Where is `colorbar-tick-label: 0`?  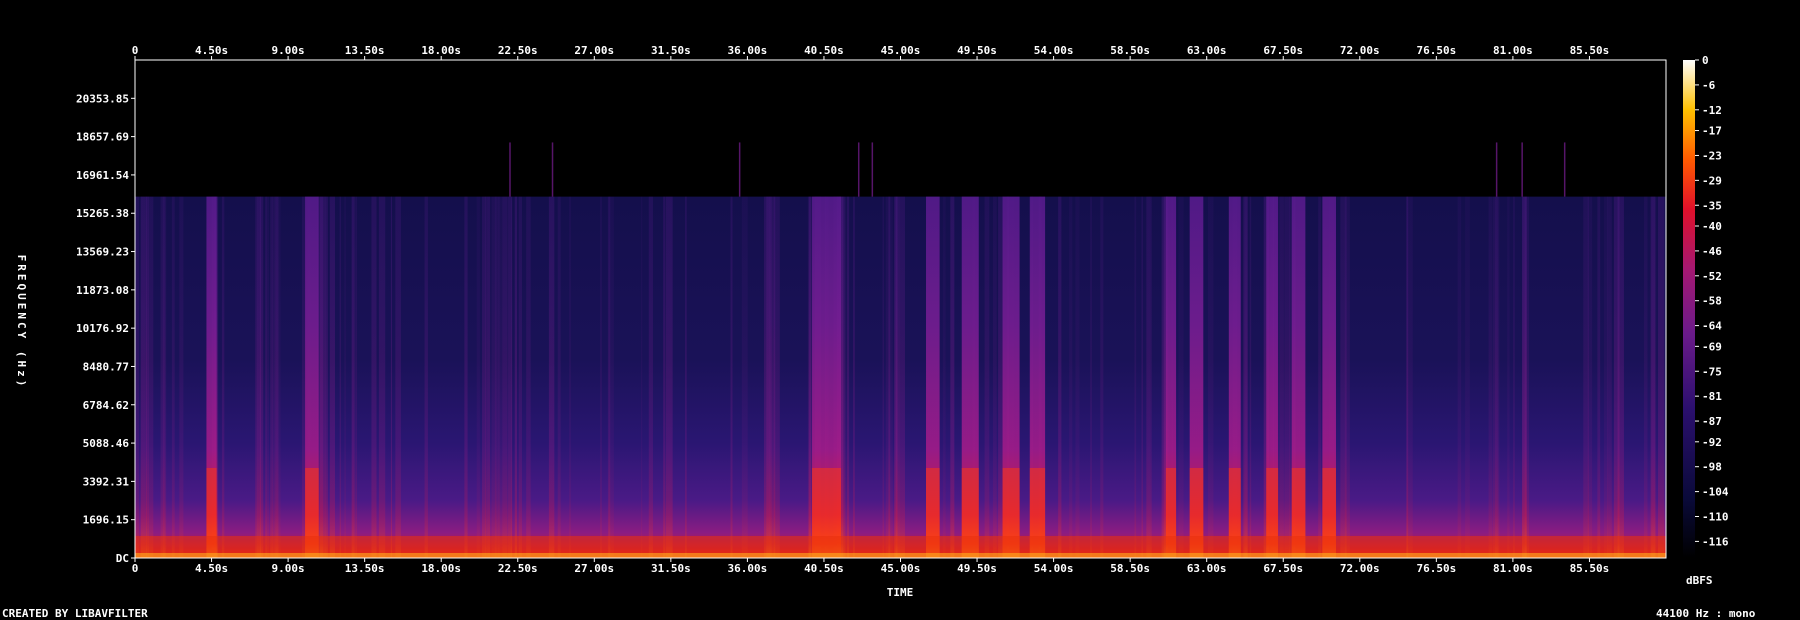
colorbar-tick-label: 0 is located at coordinates (1705, 60).